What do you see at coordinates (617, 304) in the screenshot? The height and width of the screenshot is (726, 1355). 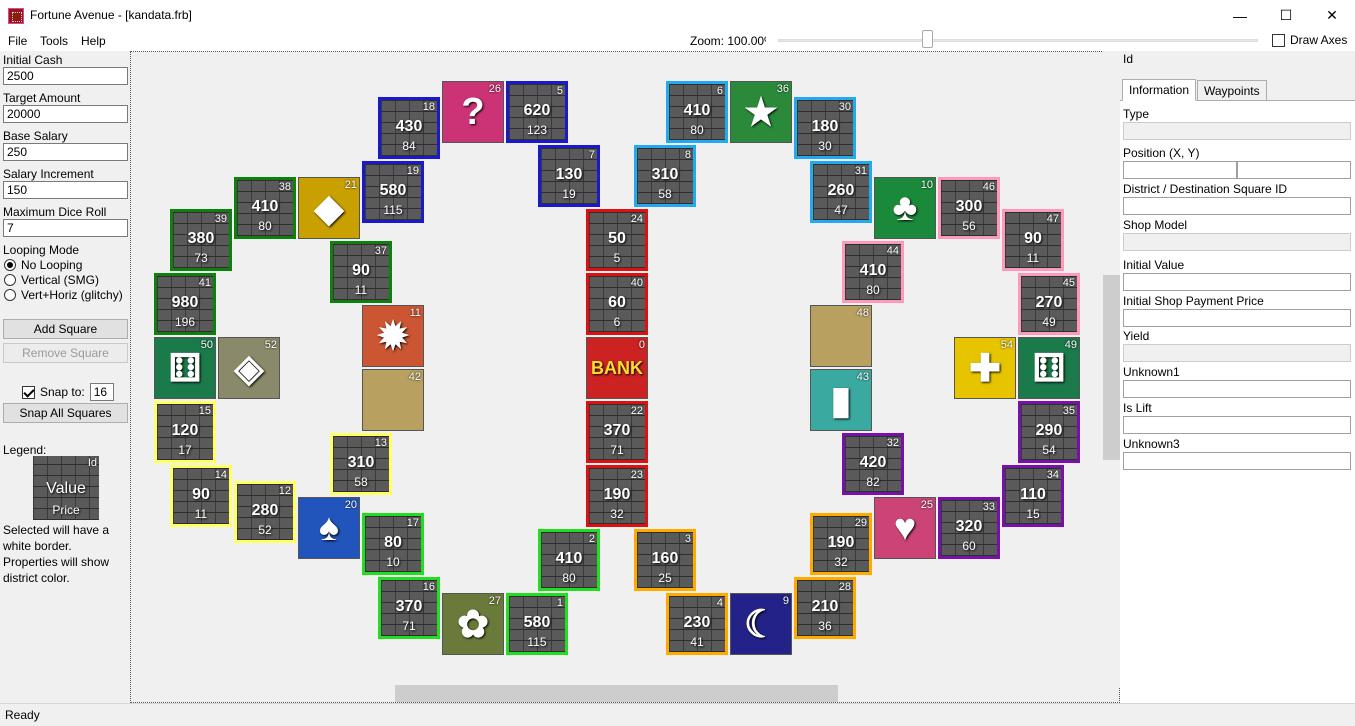 I see `board-square-shop: 40 60 6` at bounding box center [617, 304].